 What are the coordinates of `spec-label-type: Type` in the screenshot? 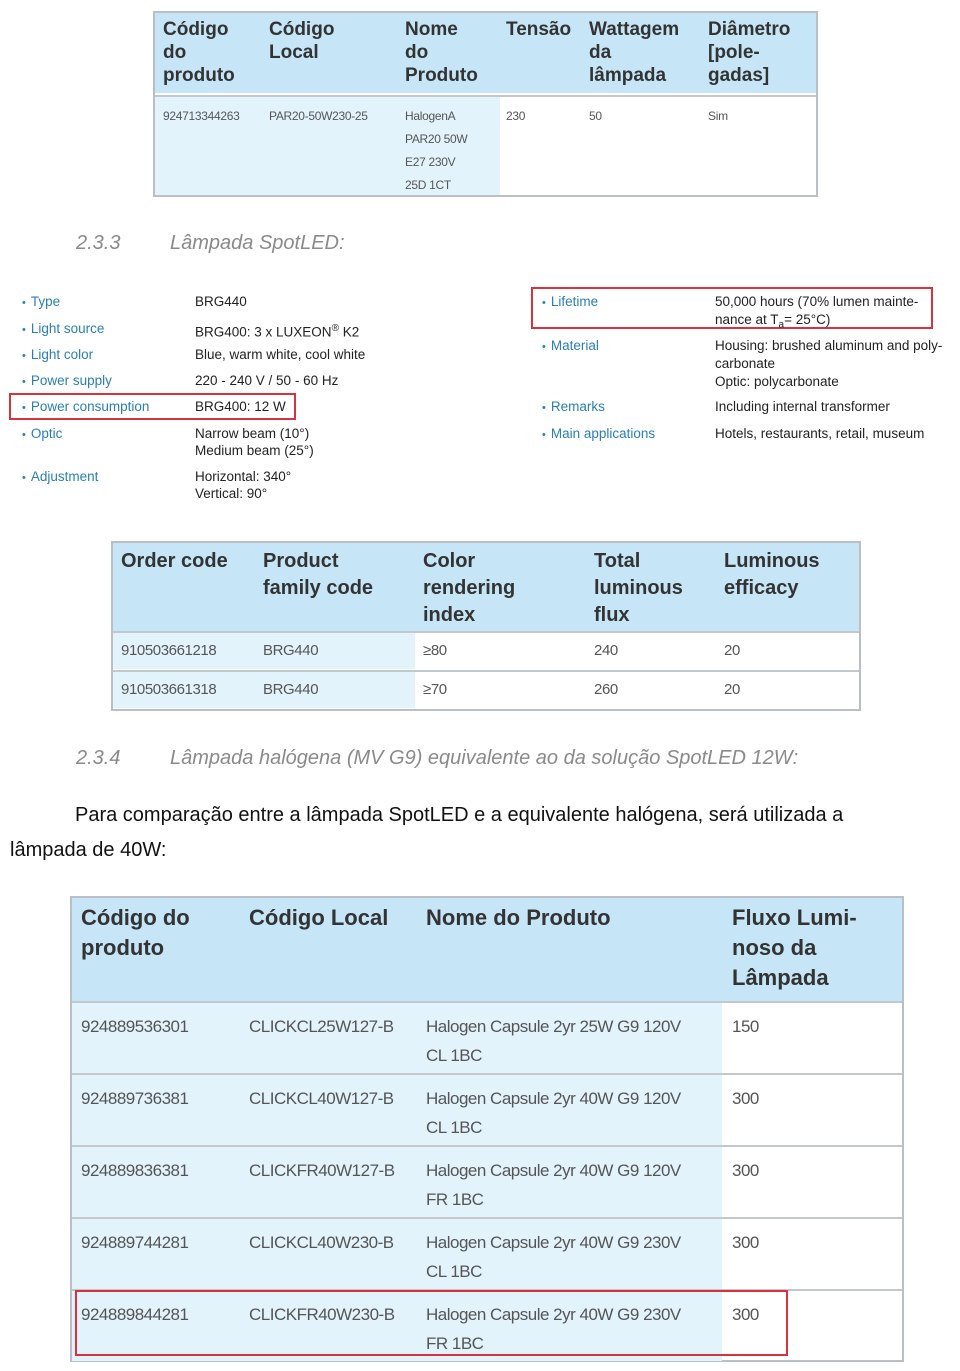 It's located at (41, 302).